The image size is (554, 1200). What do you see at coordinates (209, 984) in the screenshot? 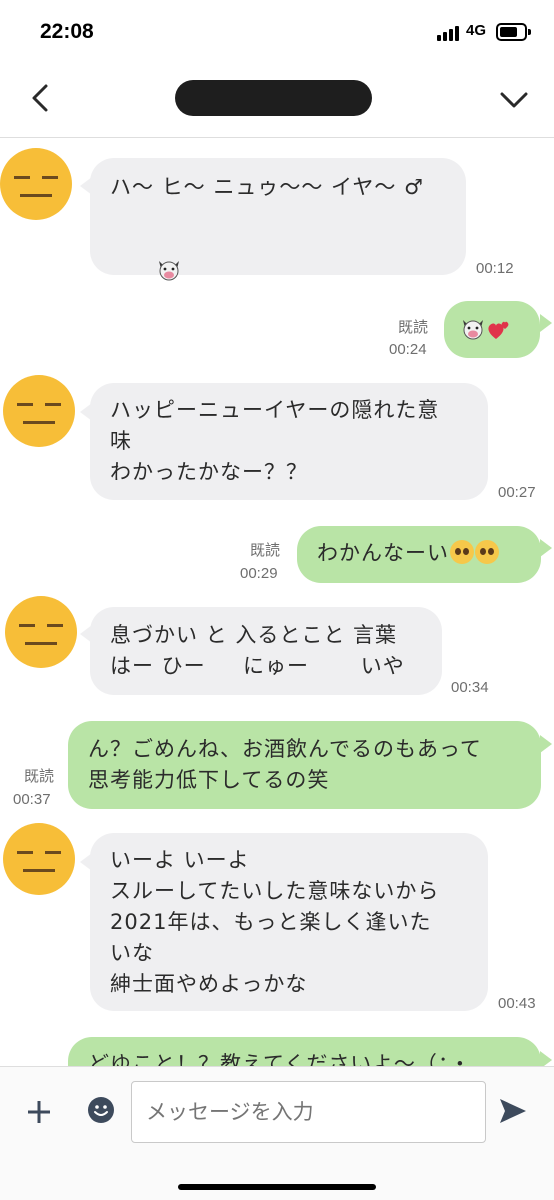
I see `message-line: 紳士面やめよっかな` at bounding box center [209, 984].